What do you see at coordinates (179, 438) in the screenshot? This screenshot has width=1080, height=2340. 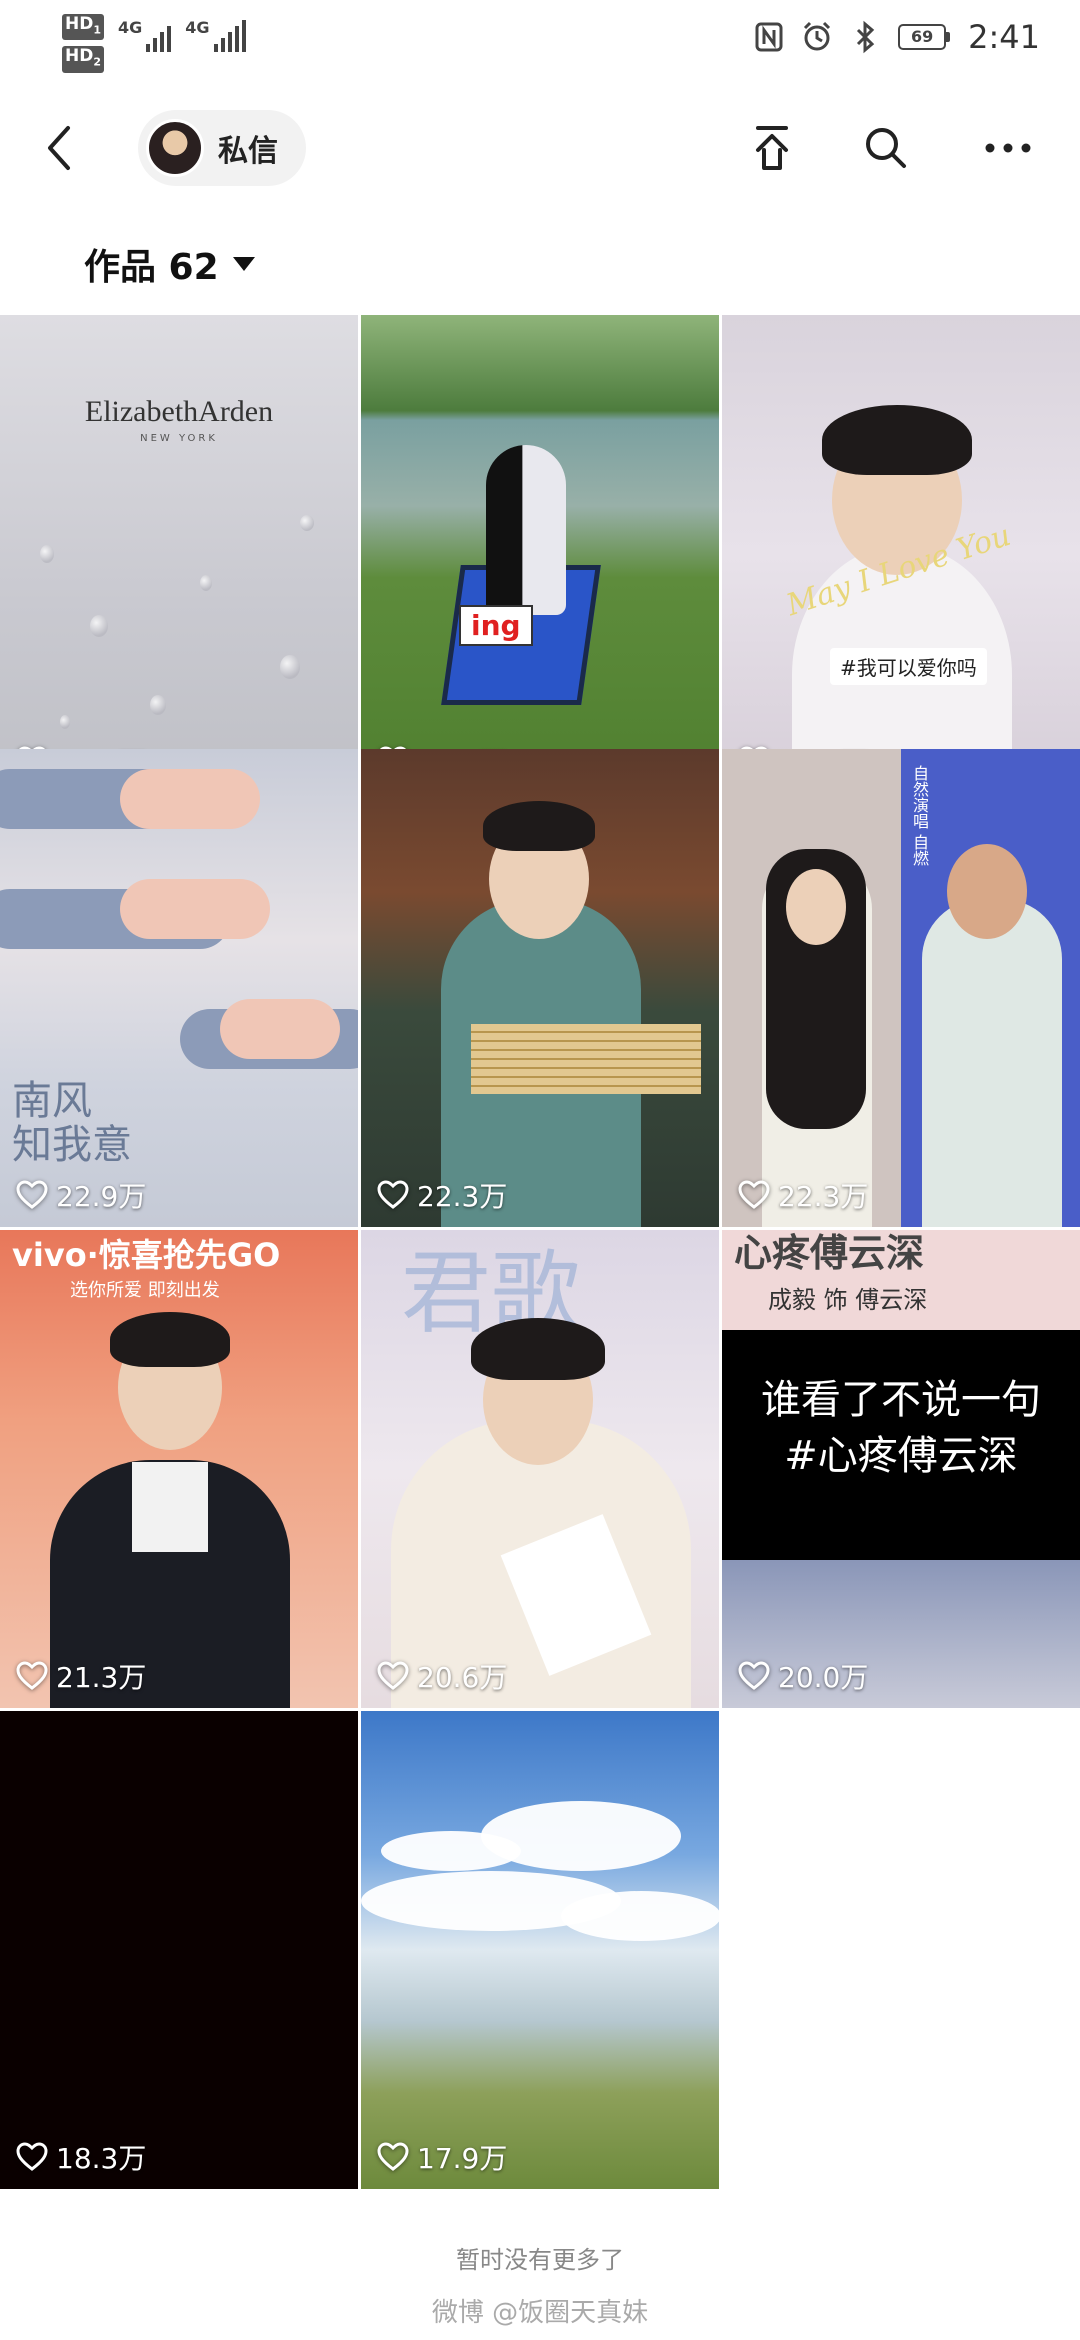 I see `brand-subtitle: NEW YORK` at bounding box center [179, 438].